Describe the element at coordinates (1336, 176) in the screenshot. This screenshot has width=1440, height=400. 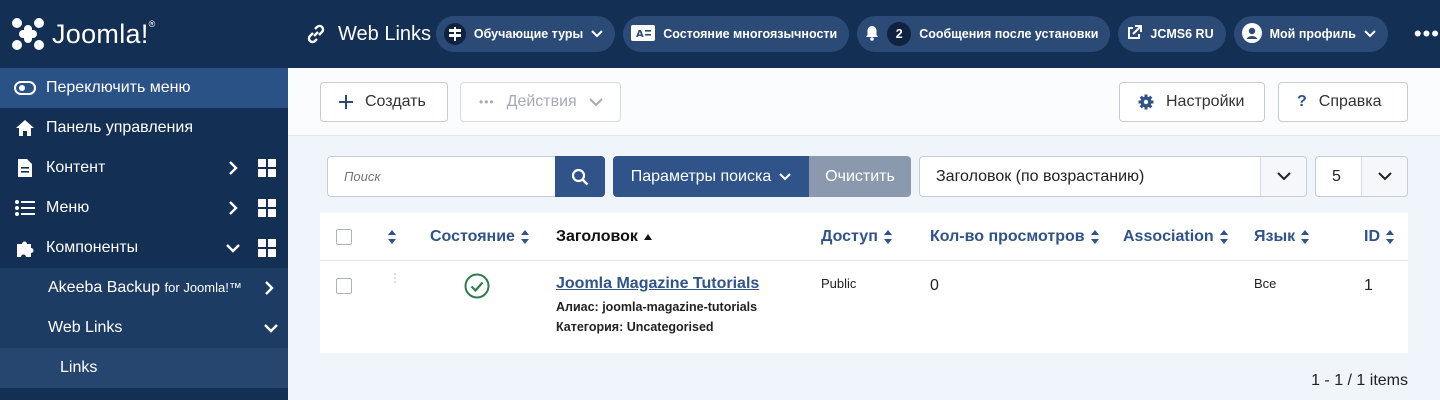
I see `list-limit-value: 5` at that location.